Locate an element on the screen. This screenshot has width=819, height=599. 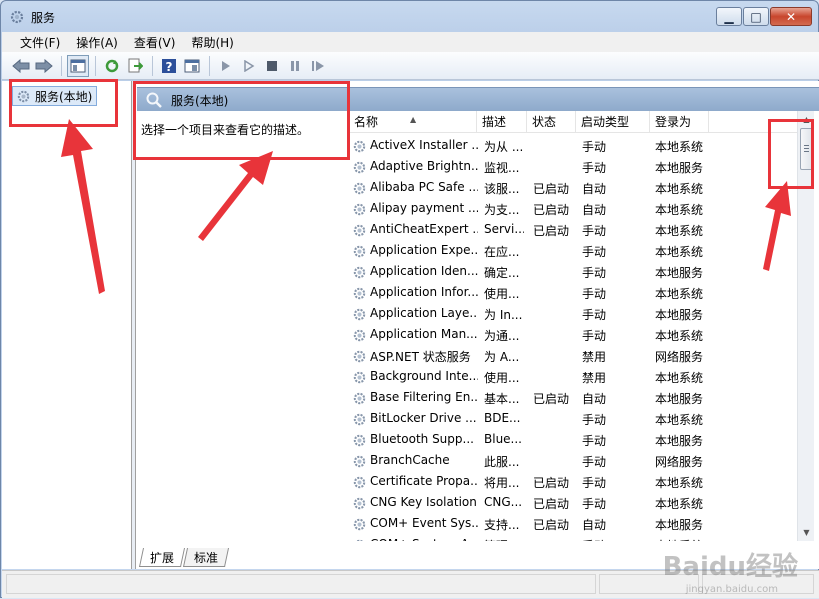
scroll-up-icon: ▲ is located at coordinates (806, 119).